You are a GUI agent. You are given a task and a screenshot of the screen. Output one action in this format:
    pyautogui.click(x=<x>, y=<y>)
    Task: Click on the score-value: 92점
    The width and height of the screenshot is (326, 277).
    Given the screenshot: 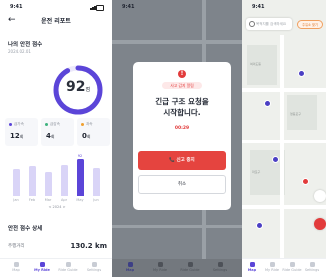 What is the action you would take?
    pyautogui.click(x=78, y=87)
    